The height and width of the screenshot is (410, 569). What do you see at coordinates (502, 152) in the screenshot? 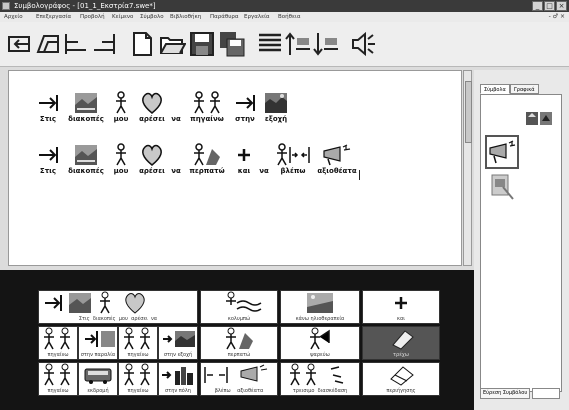
I see `symbol-item-selected` at bounding box center [502, 152].